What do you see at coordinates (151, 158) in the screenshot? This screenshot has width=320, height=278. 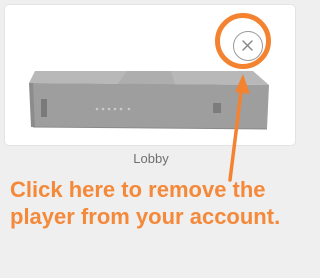 I see `player-name-label: Lobby` at bounding box center [151, 158].